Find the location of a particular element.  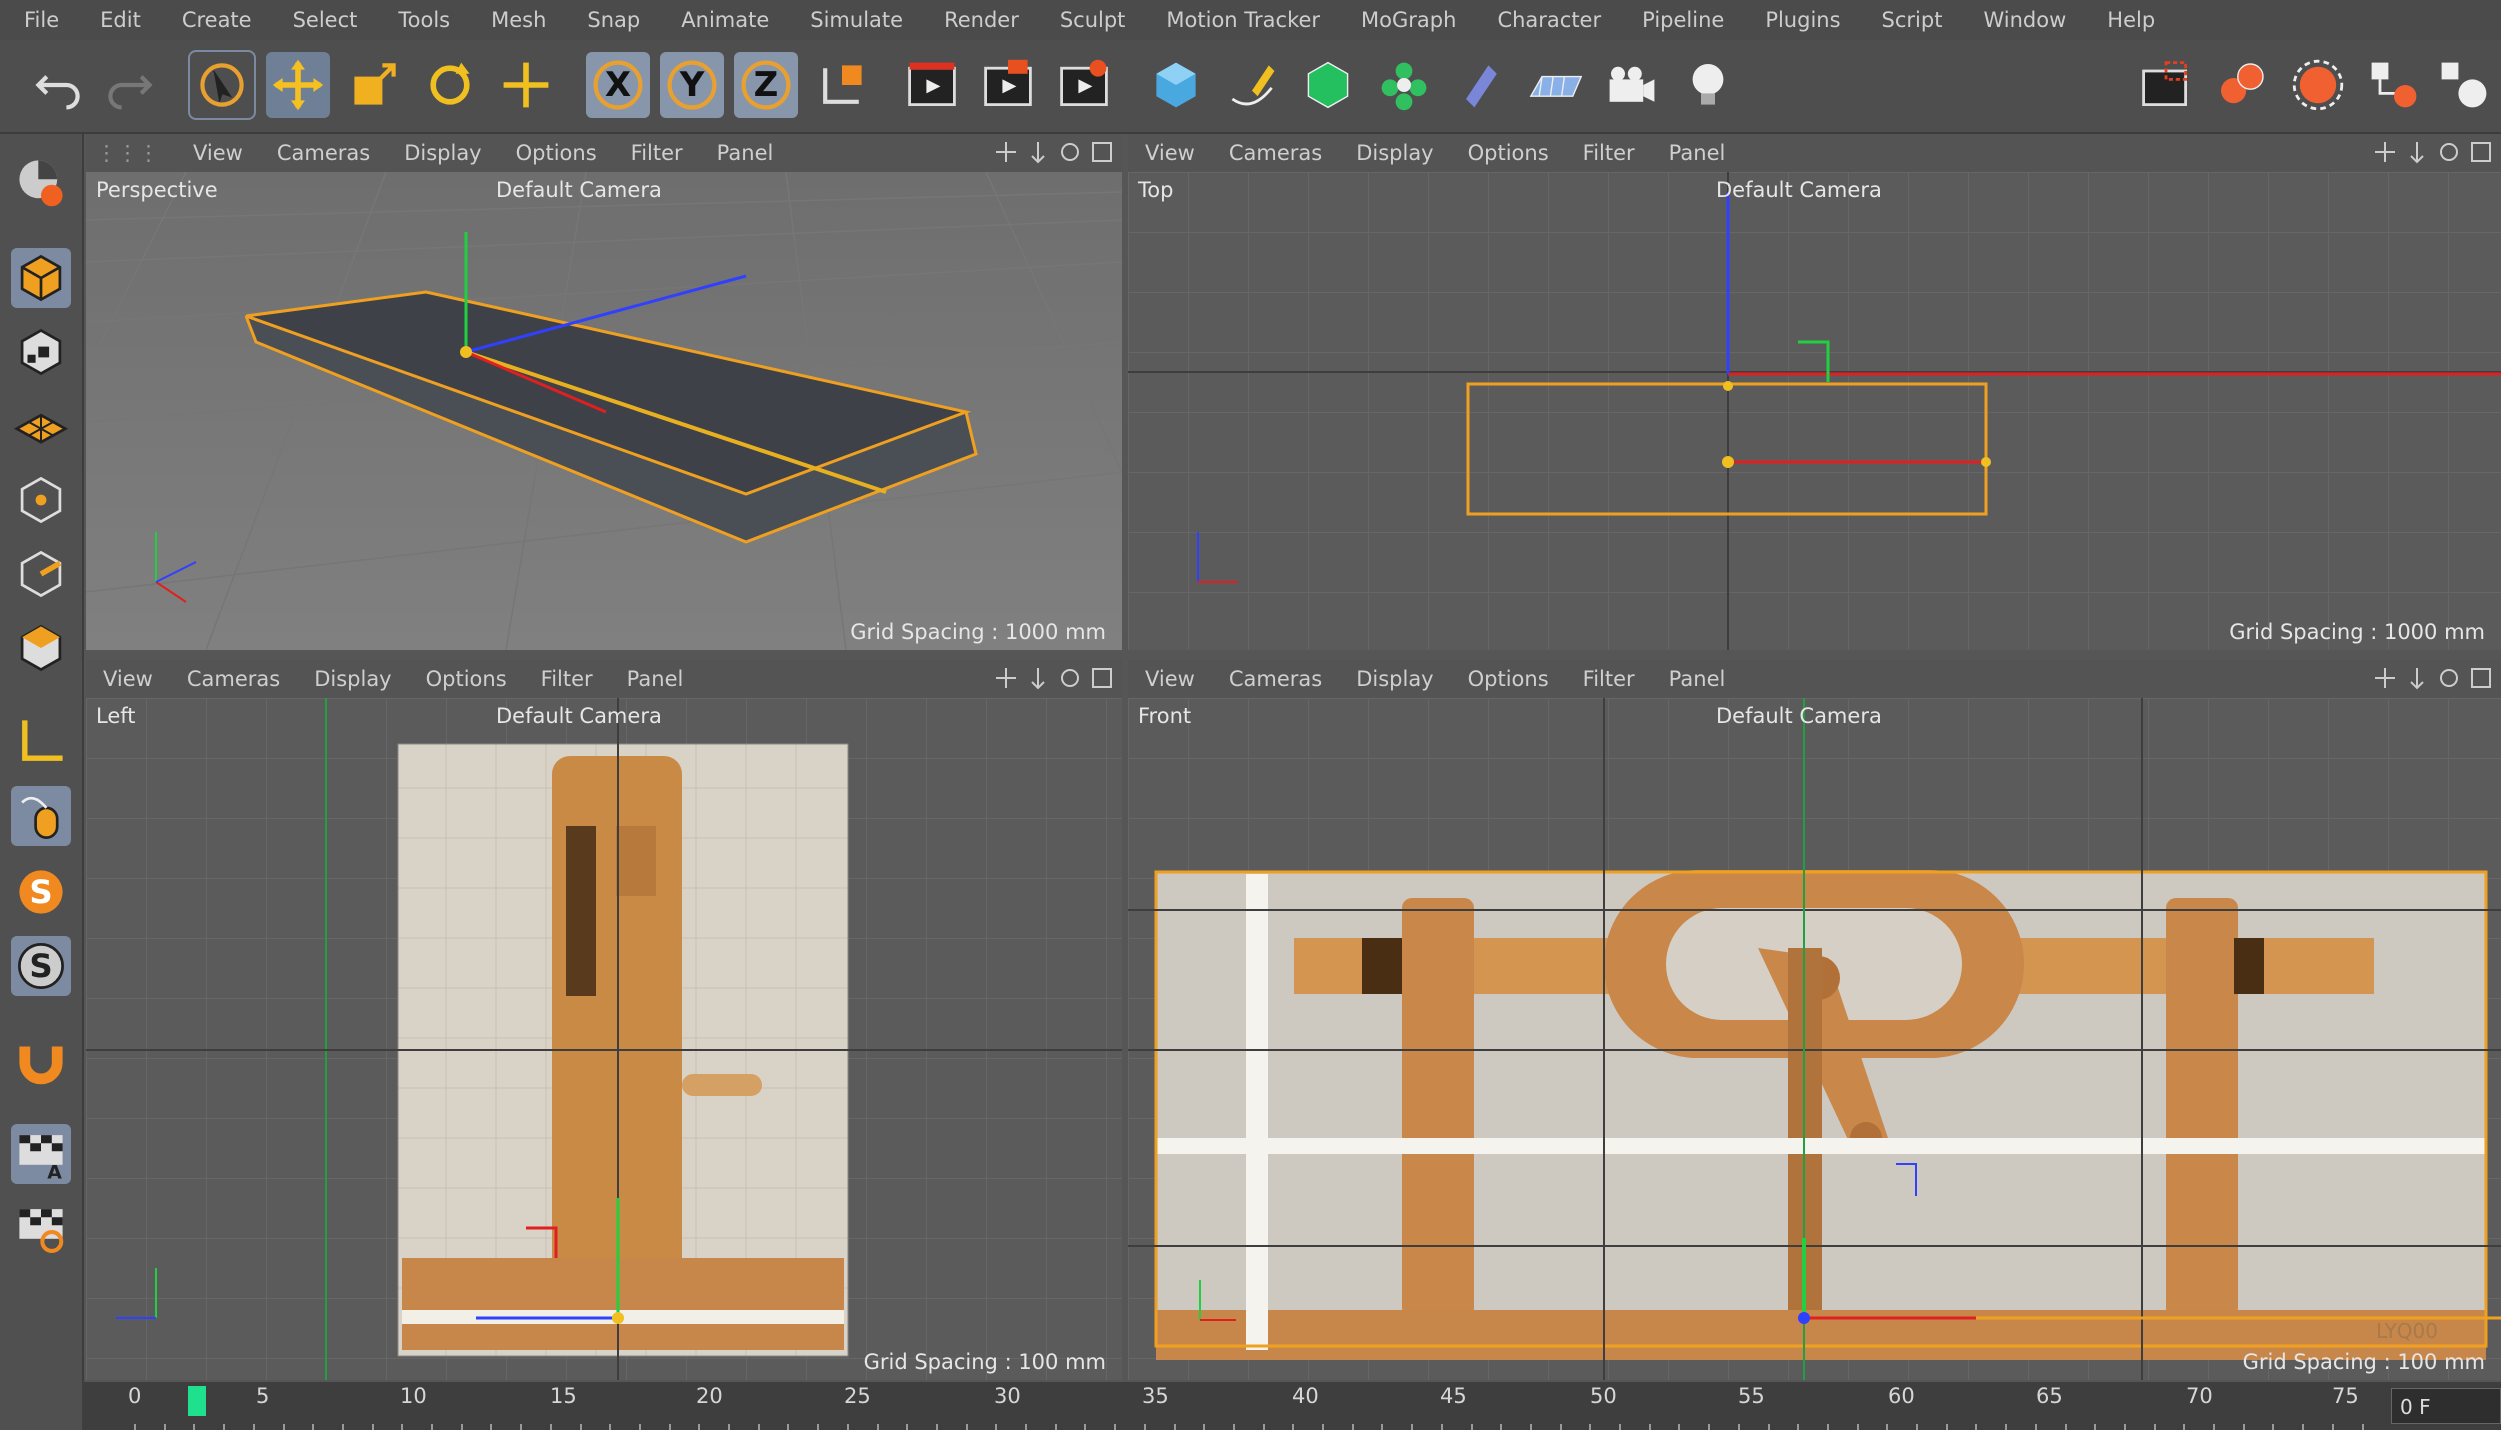

front-camera-label: Default Camera is located at coordinates (1799, 716).